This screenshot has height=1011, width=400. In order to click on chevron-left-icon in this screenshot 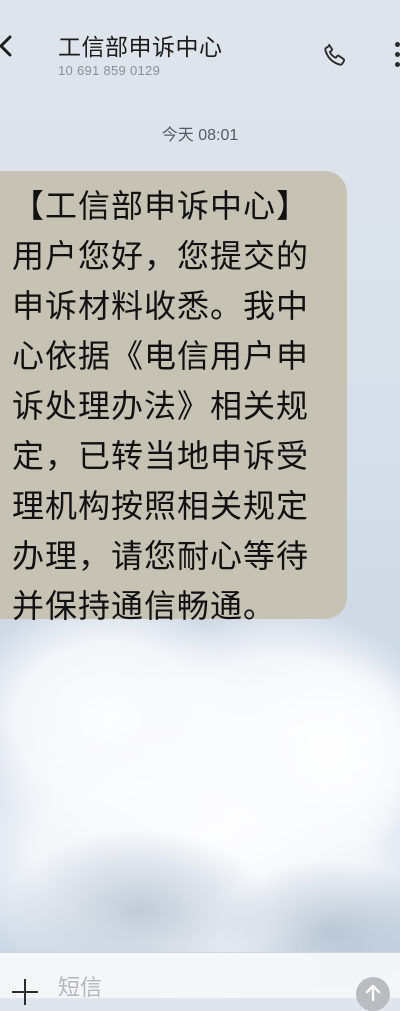, I will do `click(6, 46)`.